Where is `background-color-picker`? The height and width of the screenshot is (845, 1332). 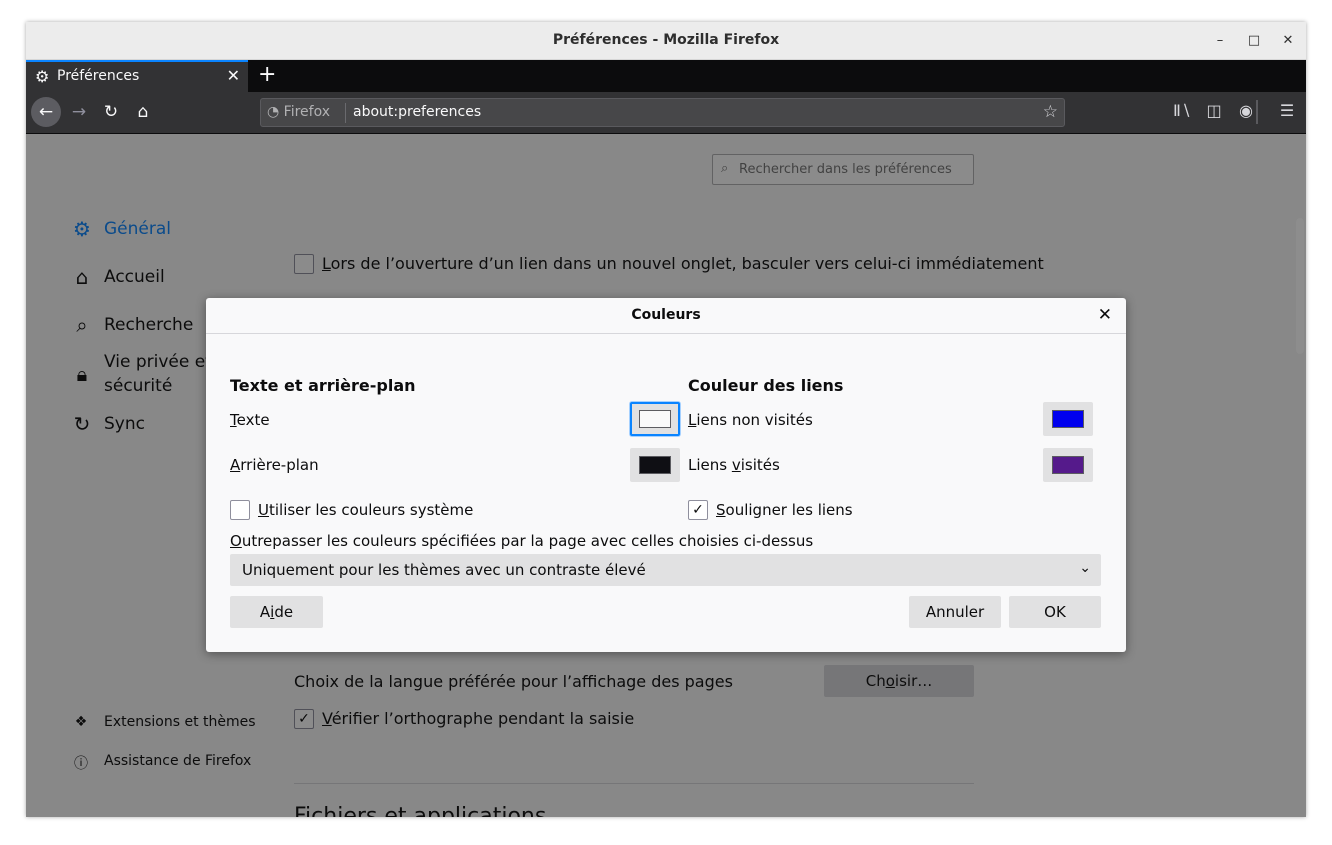 background-color-picker is located at coordinates (655, 465).